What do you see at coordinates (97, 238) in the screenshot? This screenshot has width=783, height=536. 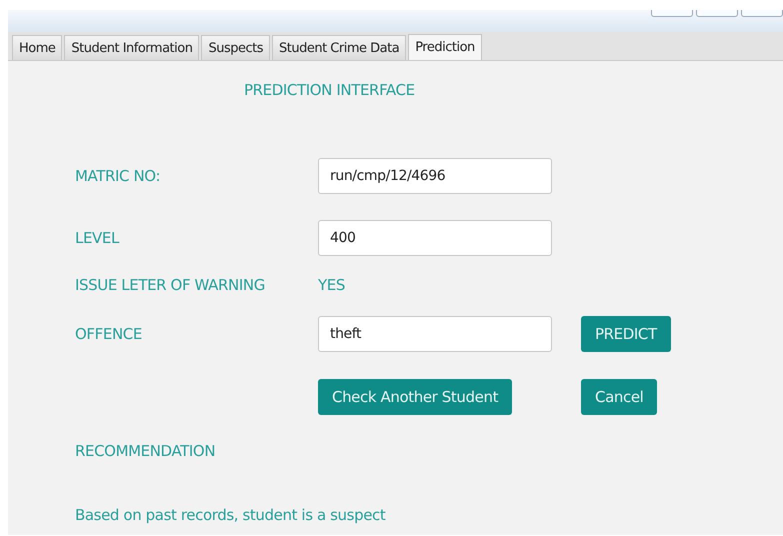 I see `field-label: LEVEL` at bounding box center [97, 238].